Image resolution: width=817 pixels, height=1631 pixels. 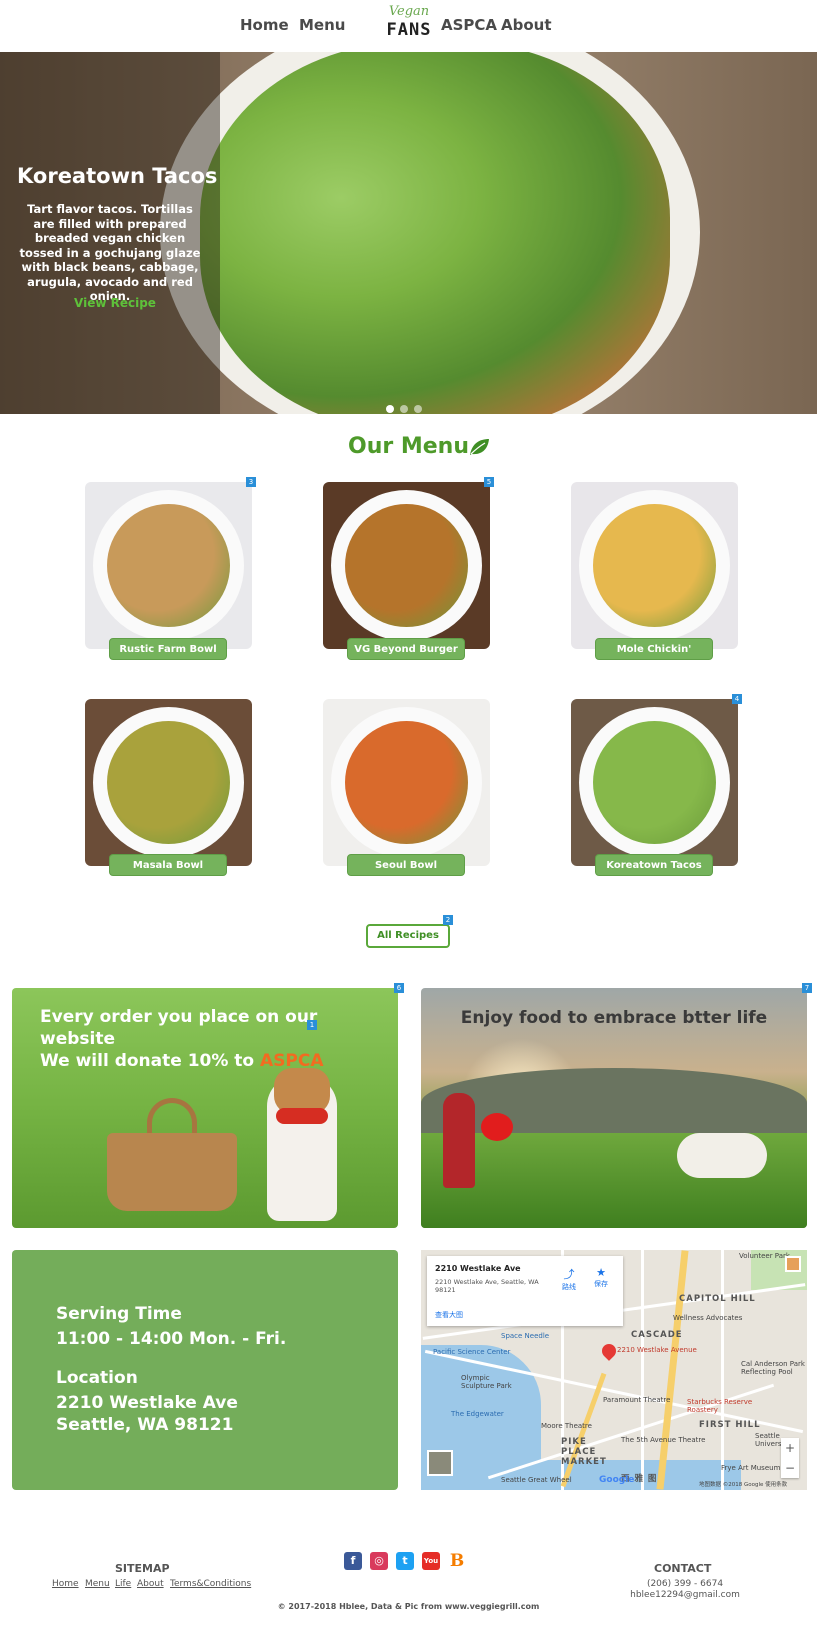 What do you see at coordinates (406, 649) in the screenshot?
I see `menu-label-vg-beyond-burger: VG Beyond Burger` at bounding box center [406, 649].